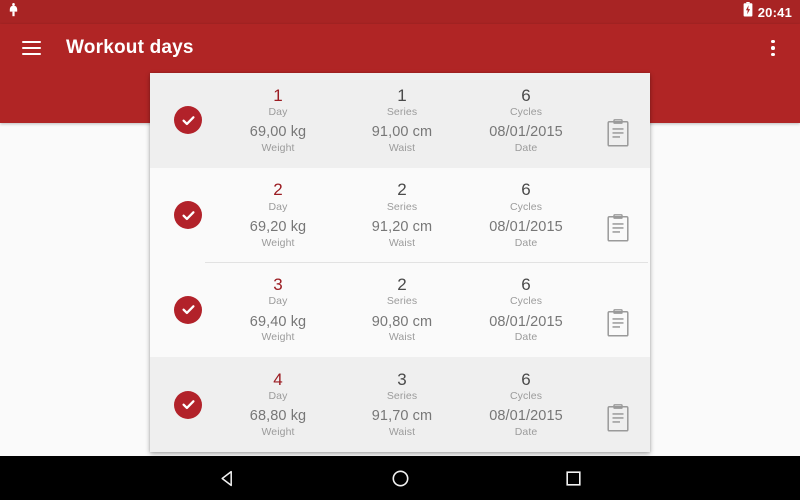  What do you see at coordinates (773, 48) in the screenshot?
I see `overflow-menu-icon` at bounding box center [773, 48].